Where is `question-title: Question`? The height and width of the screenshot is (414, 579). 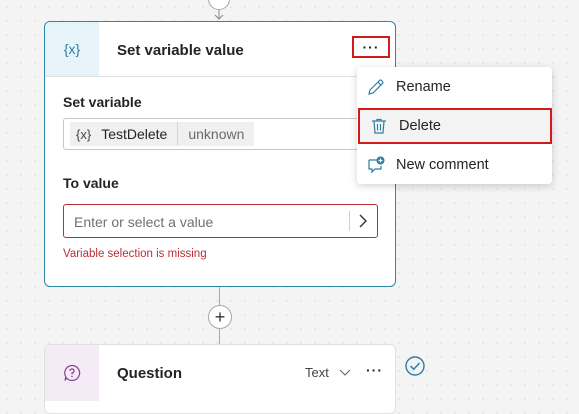
question-title: Question is located at coordinates (150, 373).